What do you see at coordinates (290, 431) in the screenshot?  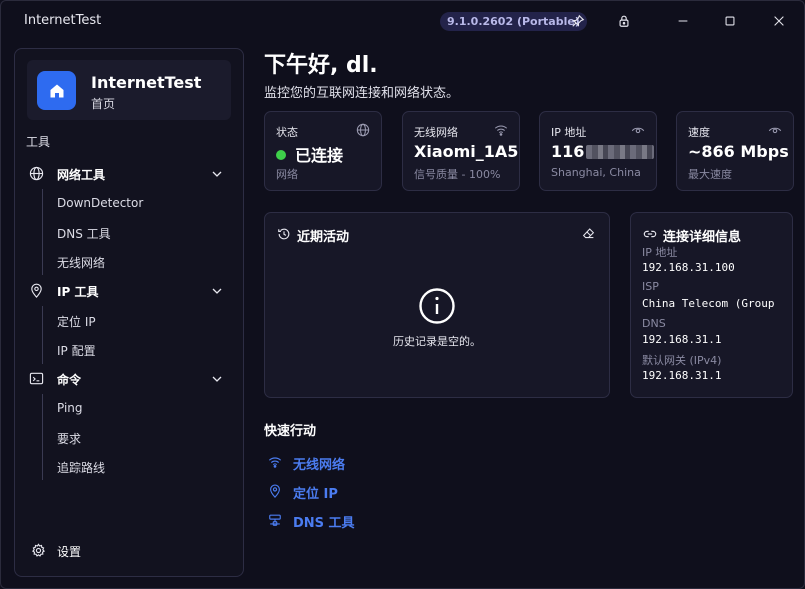 I see `quick-actions-title: 快速行动` at bounding box center [290, 431].